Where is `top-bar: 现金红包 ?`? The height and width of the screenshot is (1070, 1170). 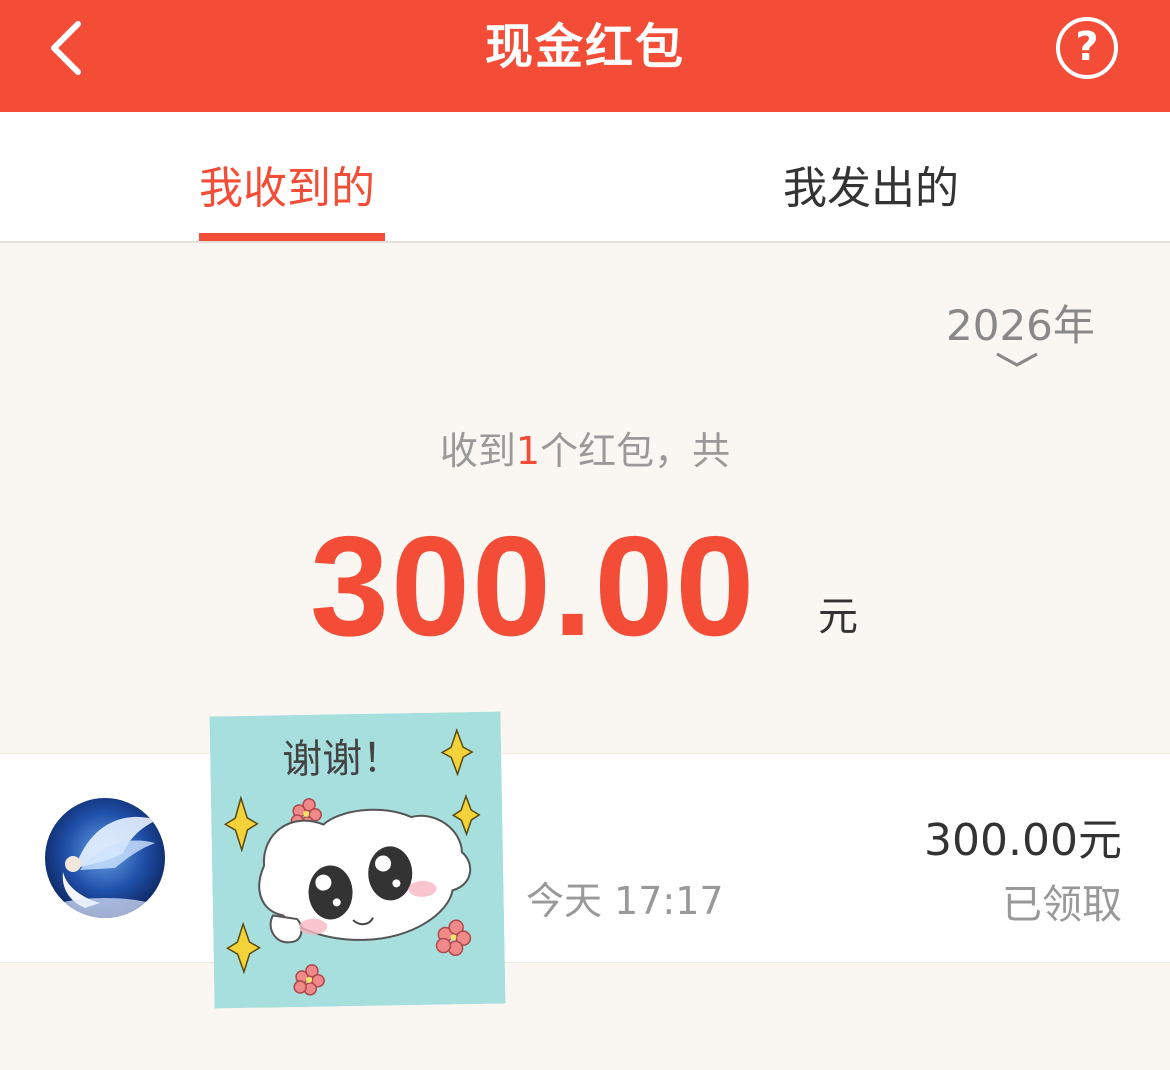
top-bar: 现金红包 ? is located at coordinates (585, 56).